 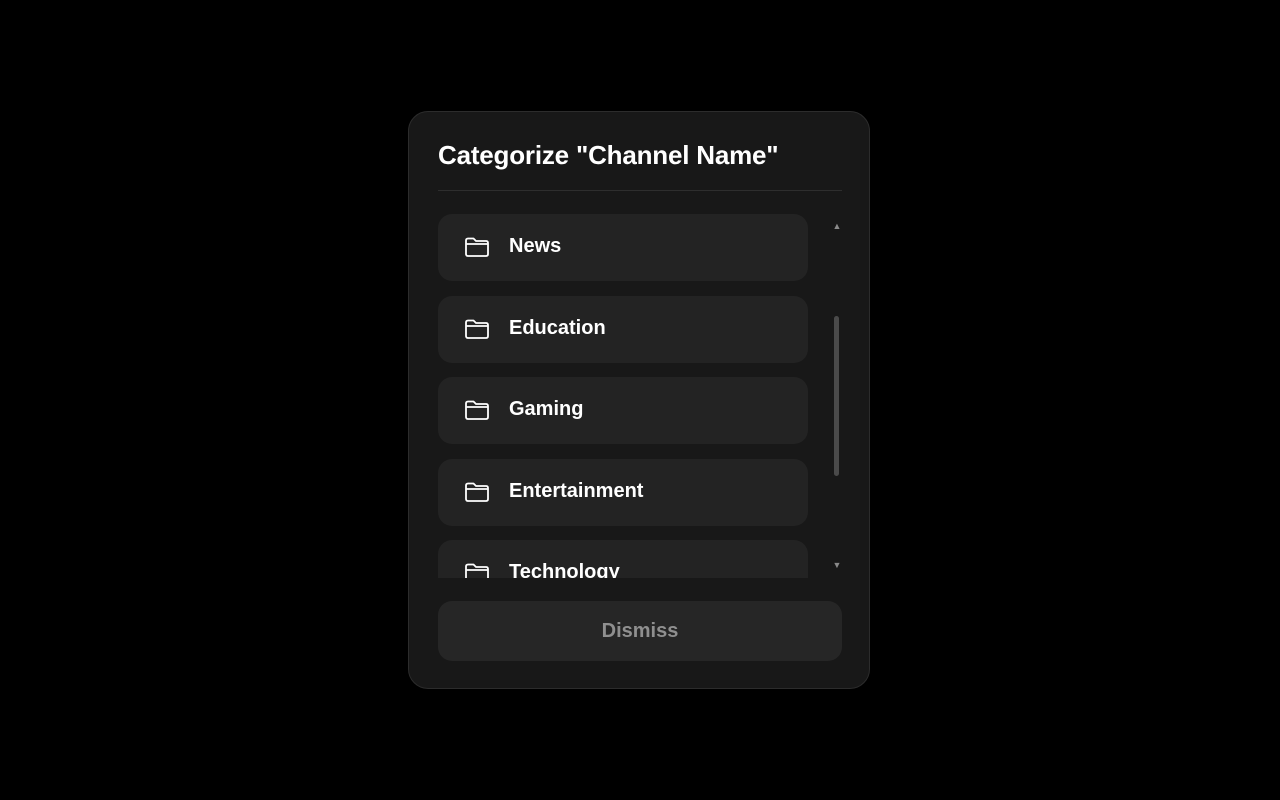 What do you see at coordinates (557, 328) in the screenshot?
I see `category-label: Education` at bounding box center [557, 328].